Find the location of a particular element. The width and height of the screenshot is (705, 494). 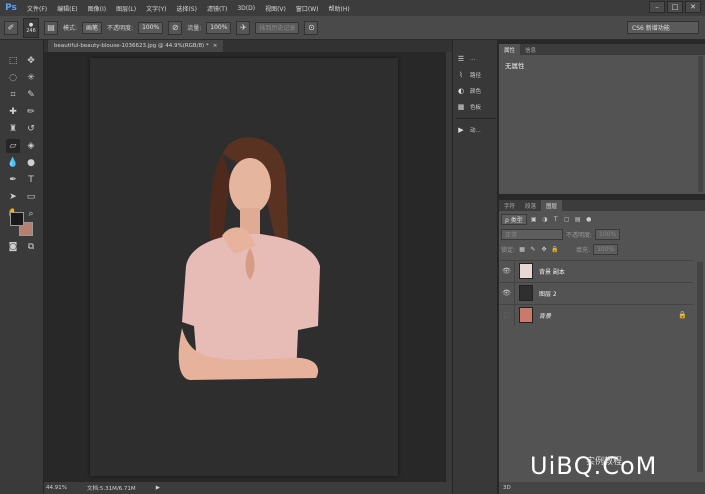

fill-input: 100% is located at coordinates (606, 249).